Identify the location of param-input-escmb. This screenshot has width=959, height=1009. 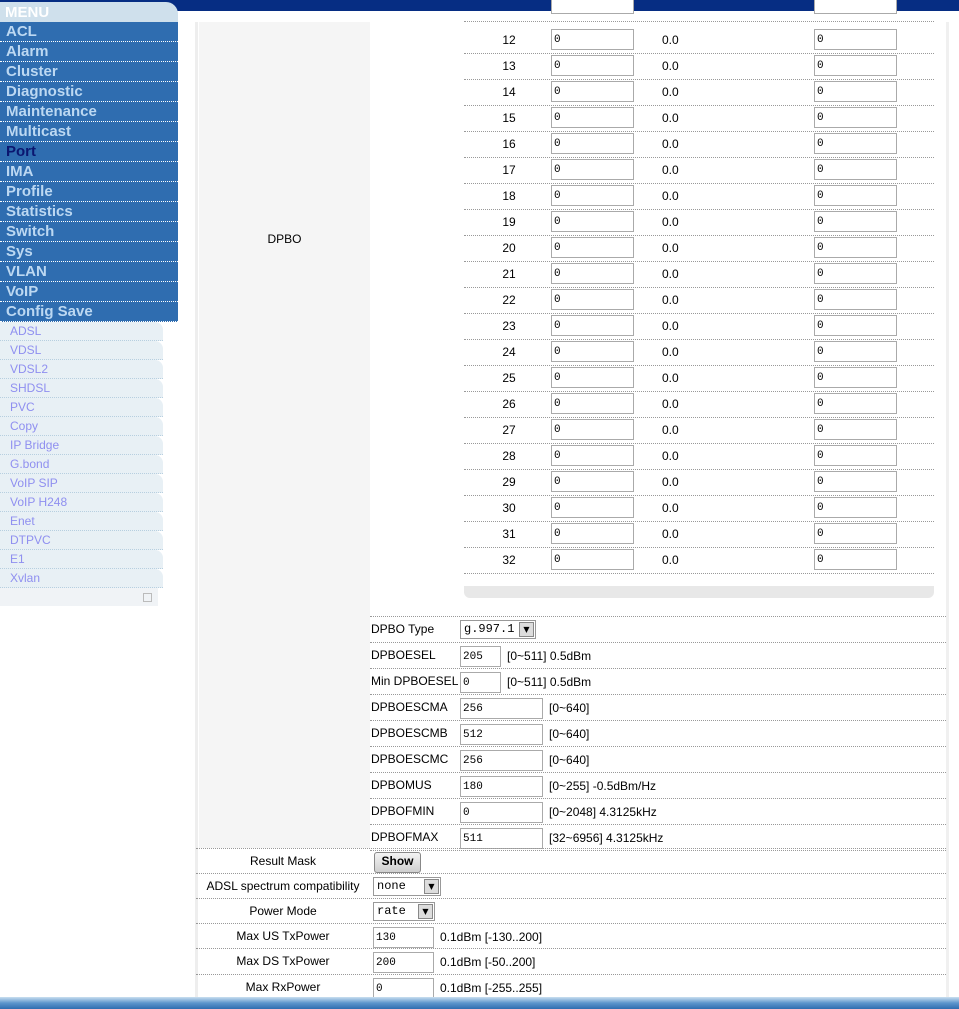
(501, 734).